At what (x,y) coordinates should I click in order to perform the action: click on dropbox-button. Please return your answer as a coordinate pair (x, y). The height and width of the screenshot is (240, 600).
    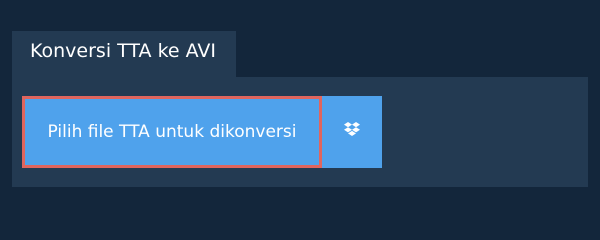
    Looking at the image, I should click on (352, 132).